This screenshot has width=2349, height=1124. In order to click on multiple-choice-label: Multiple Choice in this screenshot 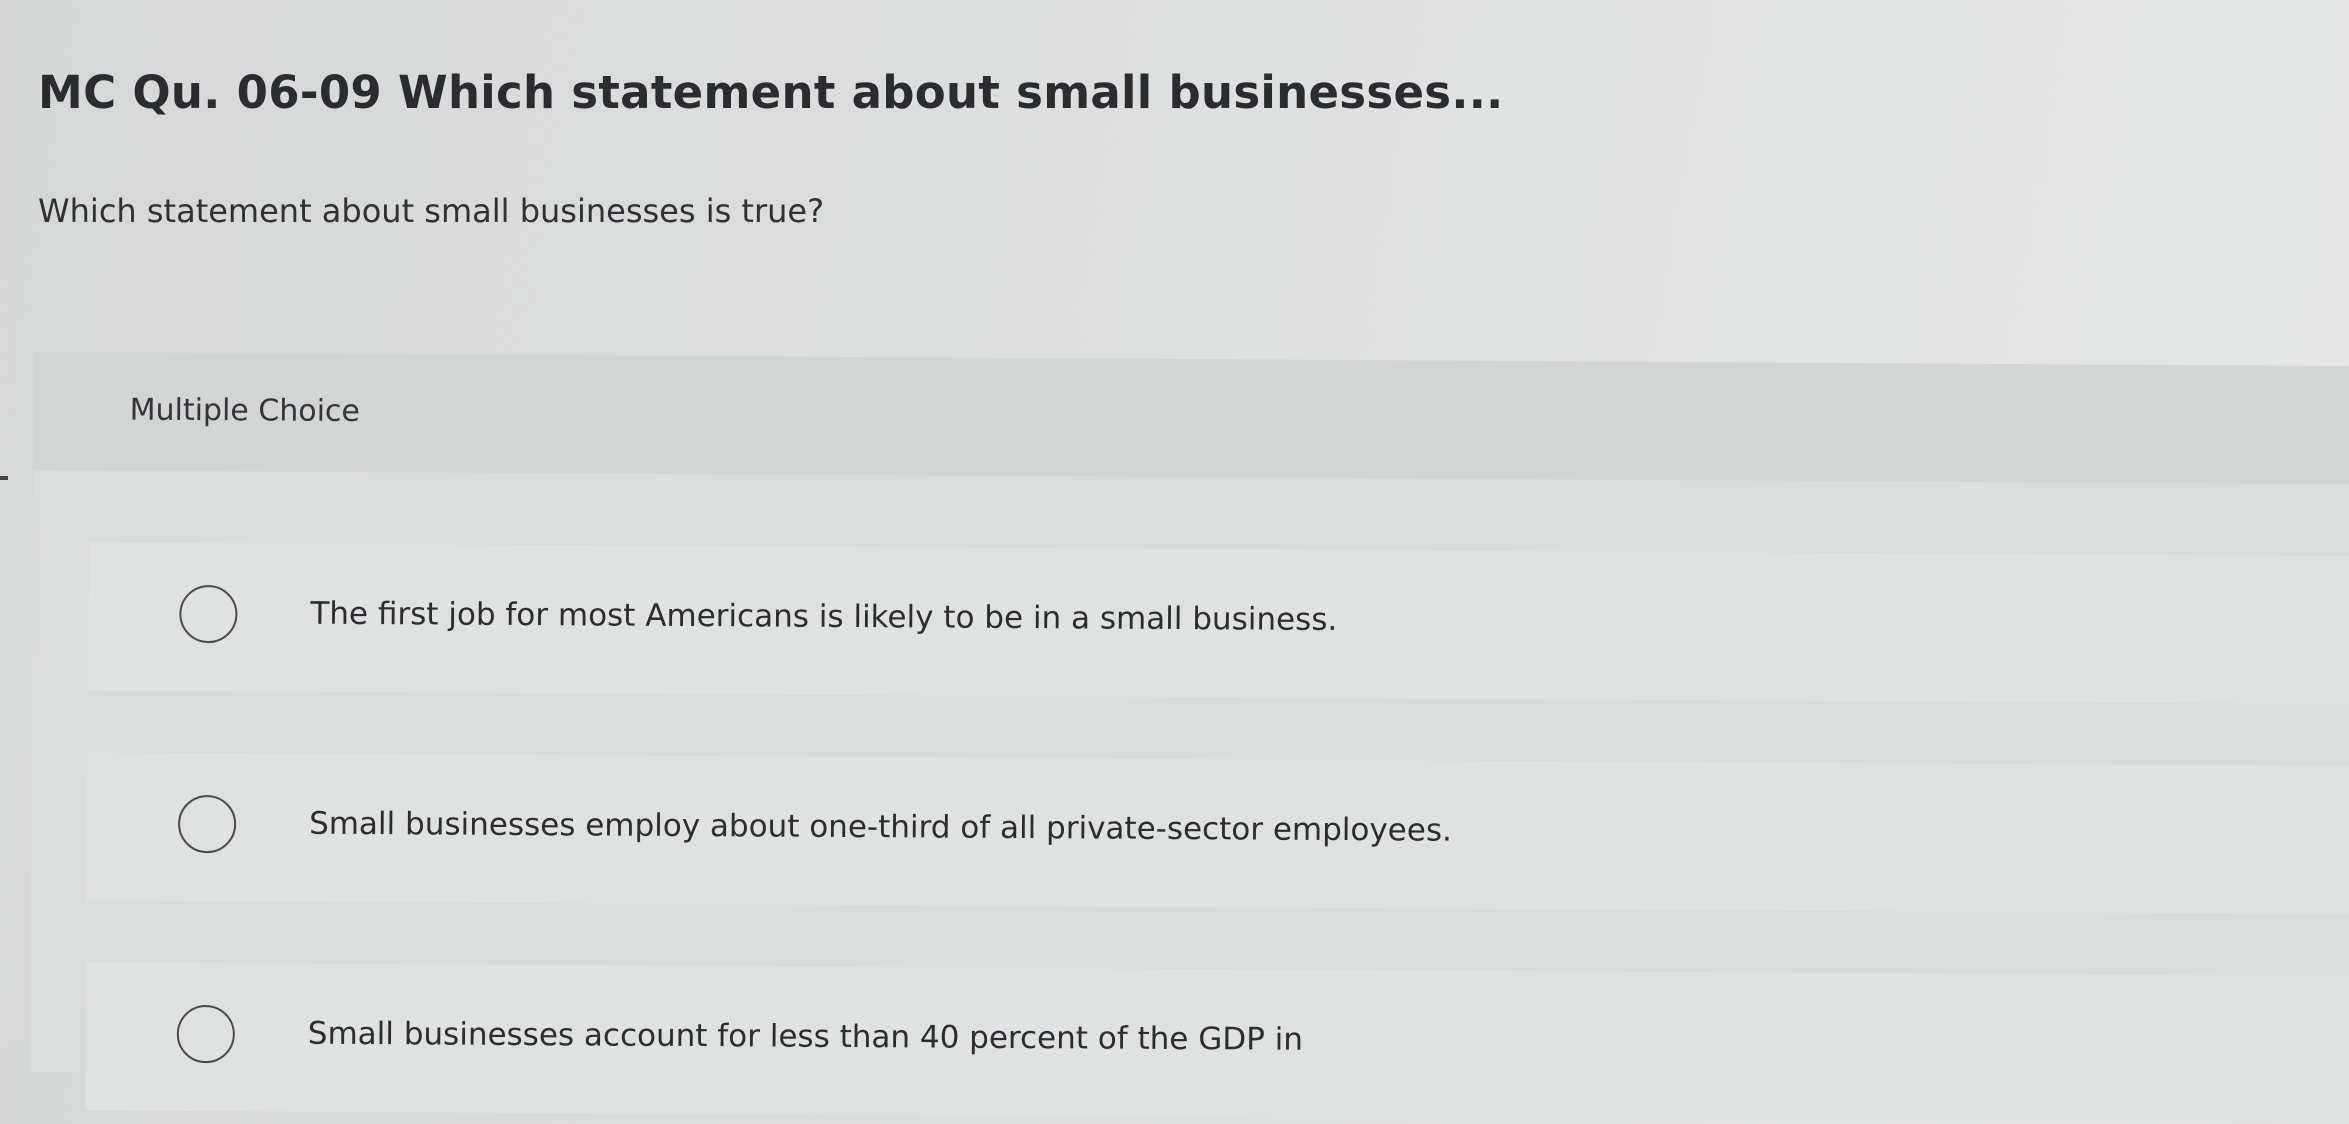, I will do `click(245, 410)`.